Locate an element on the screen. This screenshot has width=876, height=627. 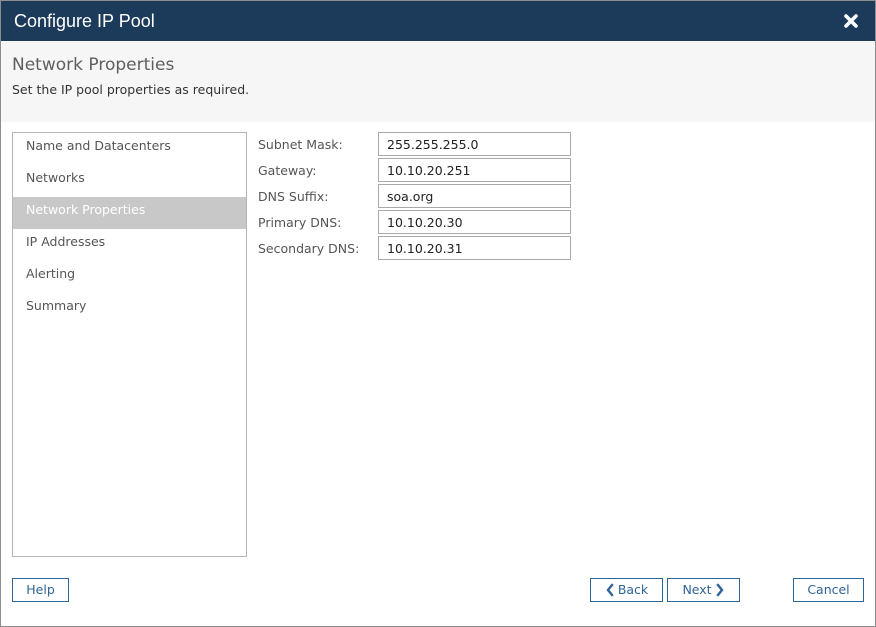
page-description: Set the IP pool properties as required. is located at coordinates (131, 89).